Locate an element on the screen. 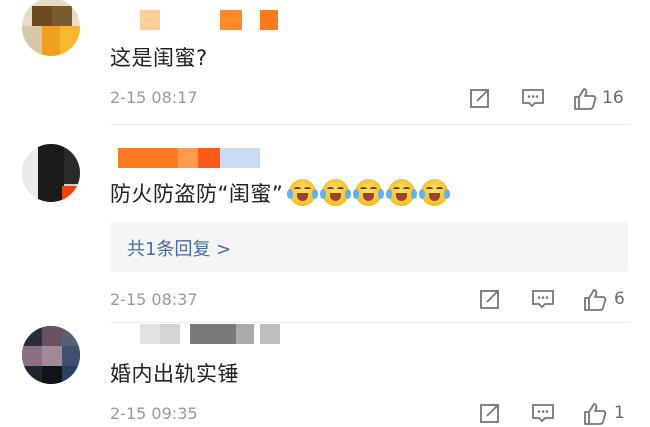 The height and width of the screenshot is (427, 650). comment-actions: 16 is located at coordinates (548, 99).